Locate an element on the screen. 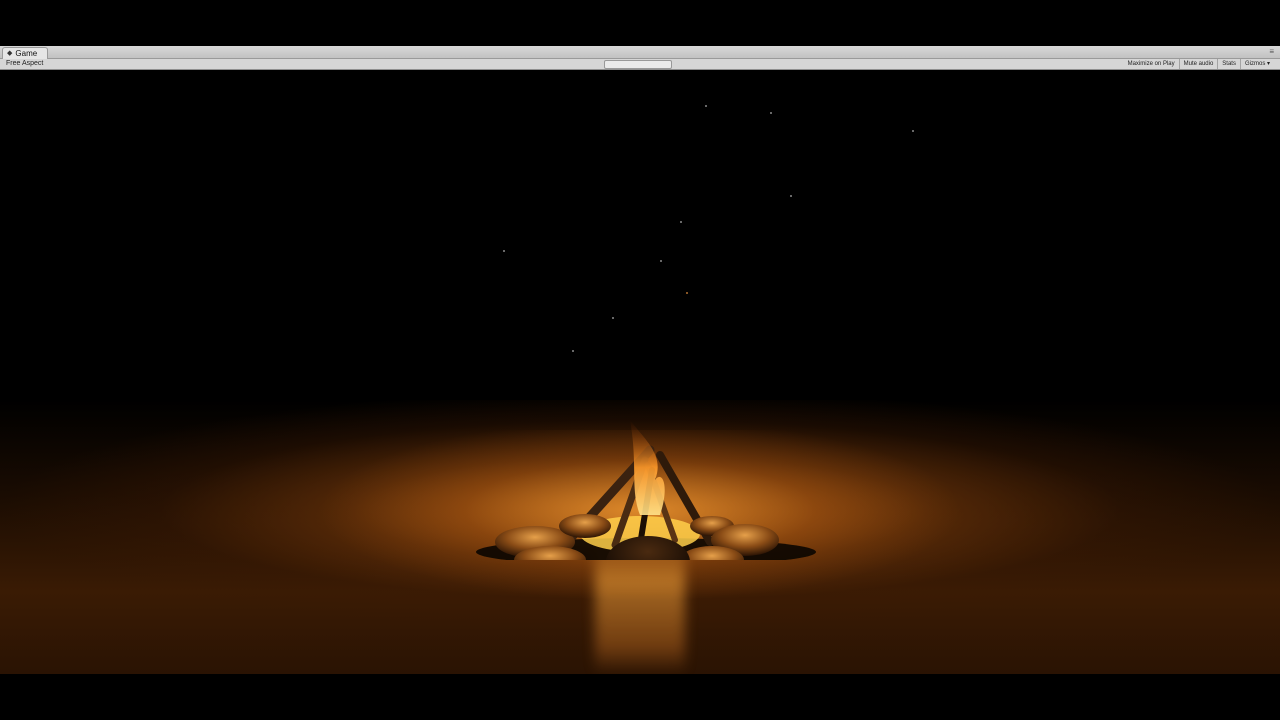 The image size is (1280, 720). campfire is located at coordinates (646, 490).